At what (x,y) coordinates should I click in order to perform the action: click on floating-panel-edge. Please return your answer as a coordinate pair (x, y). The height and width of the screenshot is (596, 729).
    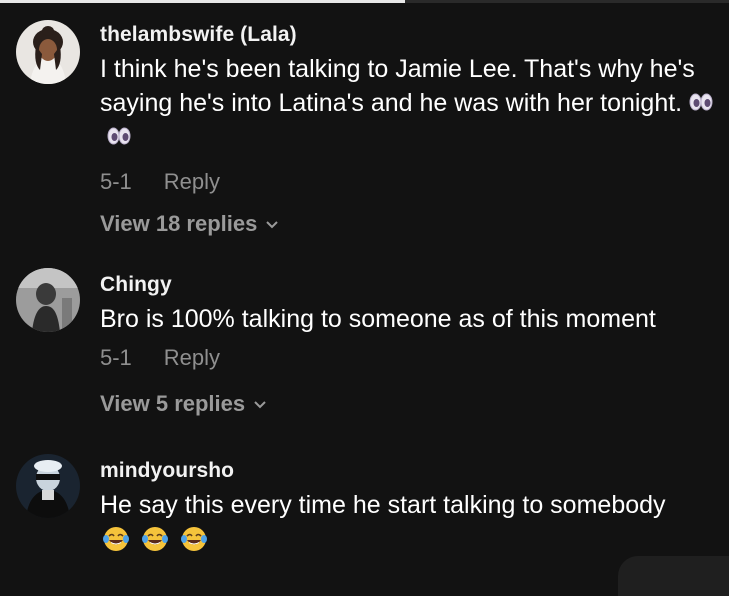
    Looking at the image, I should click on (673, 576).